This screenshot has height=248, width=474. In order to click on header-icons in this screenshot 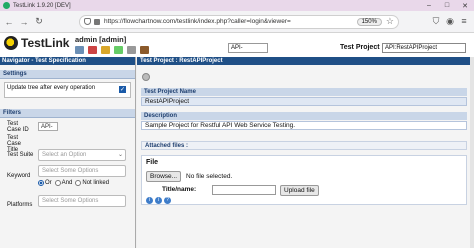, I will do `click(114, 50)`.